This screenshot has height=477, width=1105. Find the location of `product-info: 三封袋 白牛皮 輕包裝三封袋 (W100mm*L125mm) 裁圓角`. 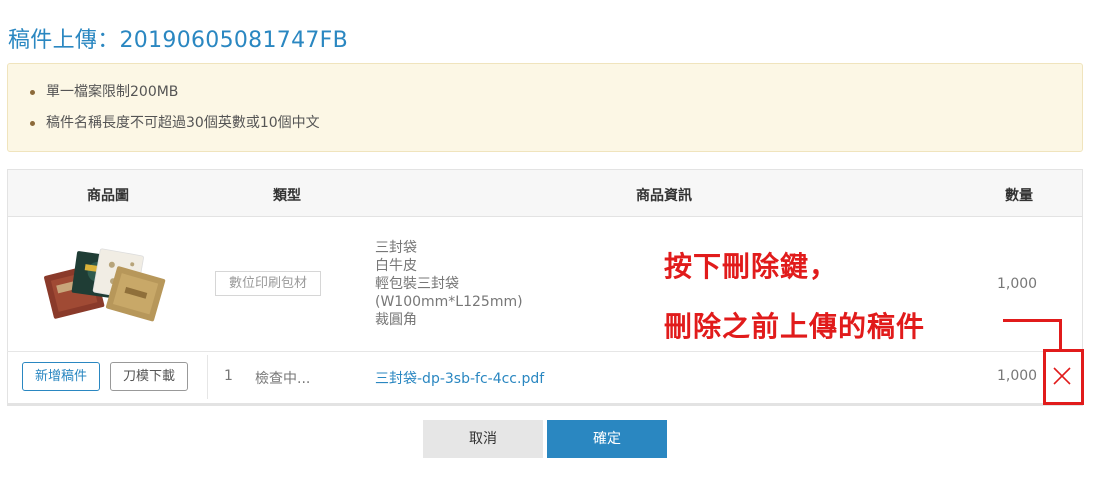

product-info: 三封袋 白牛皮 輕包裝三封袋 (W100mm*L125mm) 裁圓角 is located at coordinates (449, 284).